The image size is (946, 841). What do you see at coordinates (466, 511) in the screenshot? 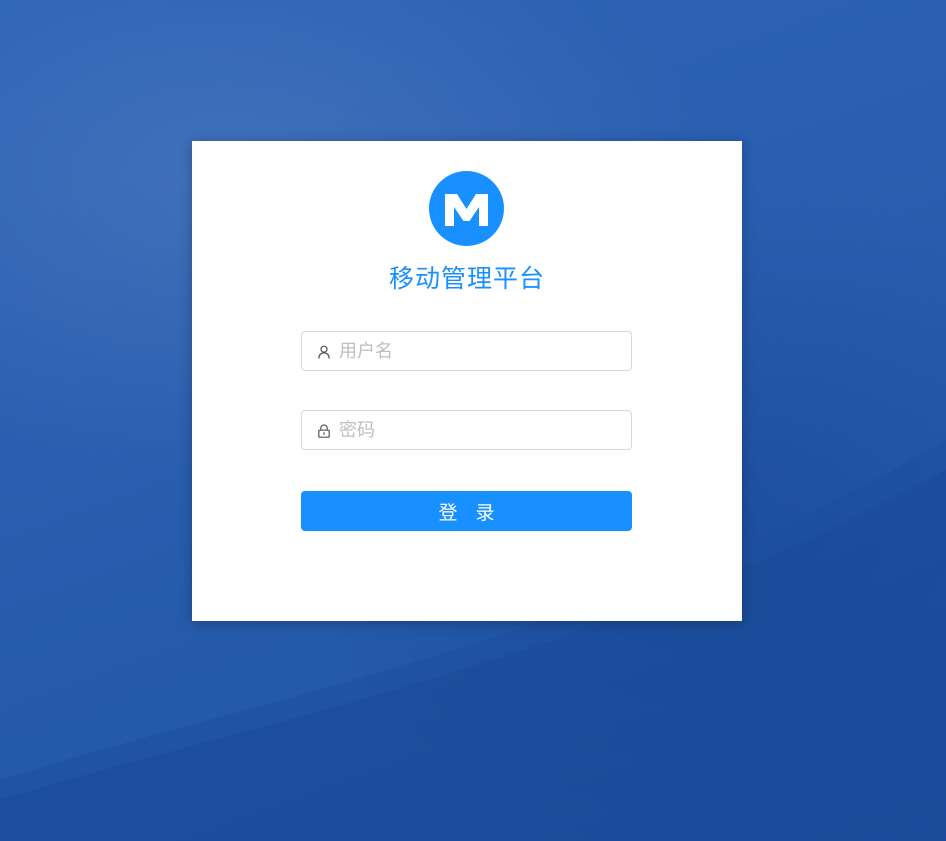
I see `login-button: 登 录` at bounding box center [466, 511].